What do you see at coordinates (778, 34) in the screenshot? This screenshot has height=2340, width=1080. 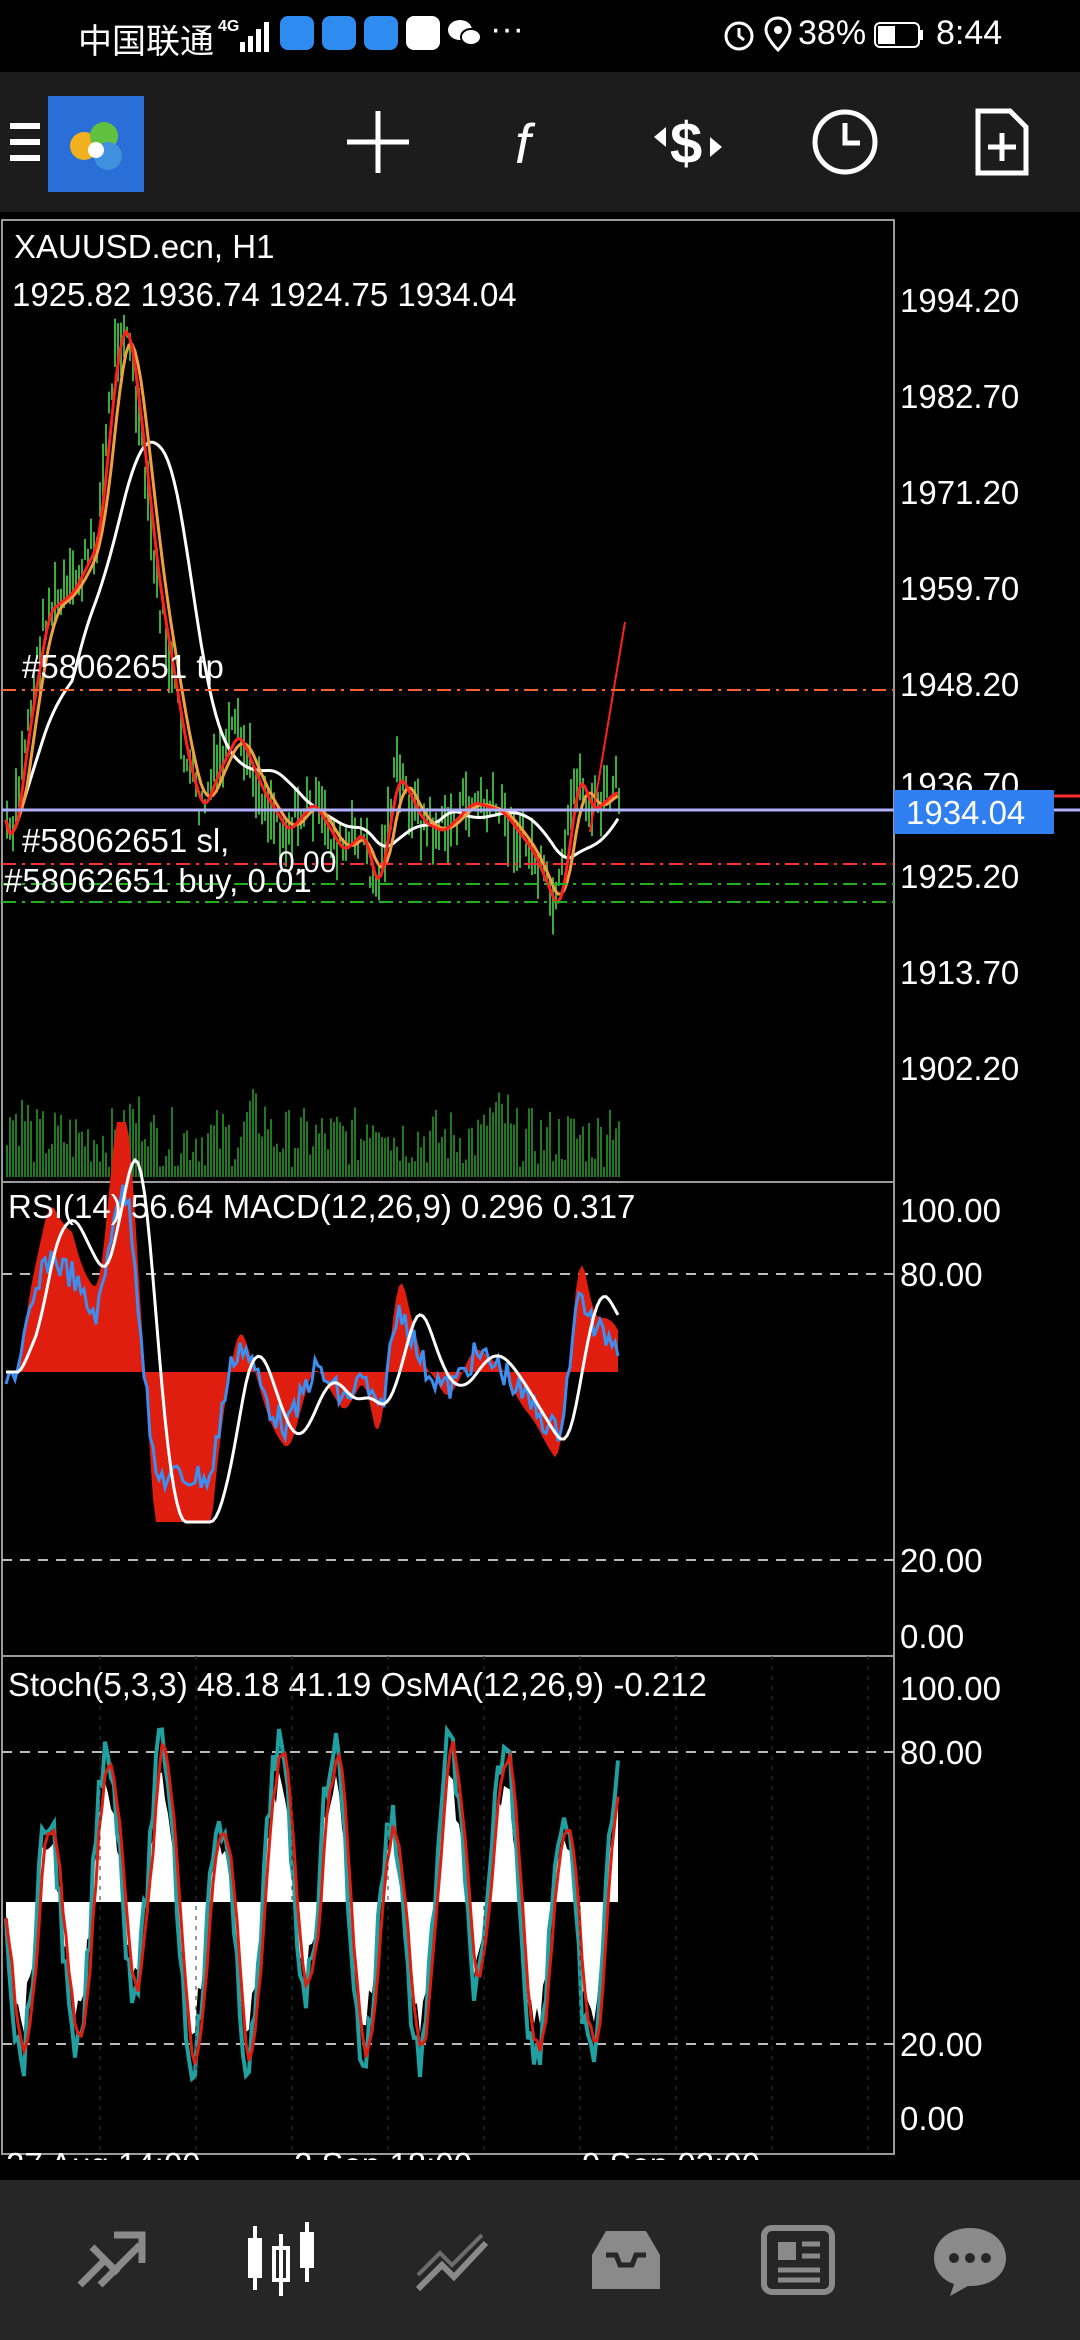 I see `location-icon` at bounding box center [778, 34].